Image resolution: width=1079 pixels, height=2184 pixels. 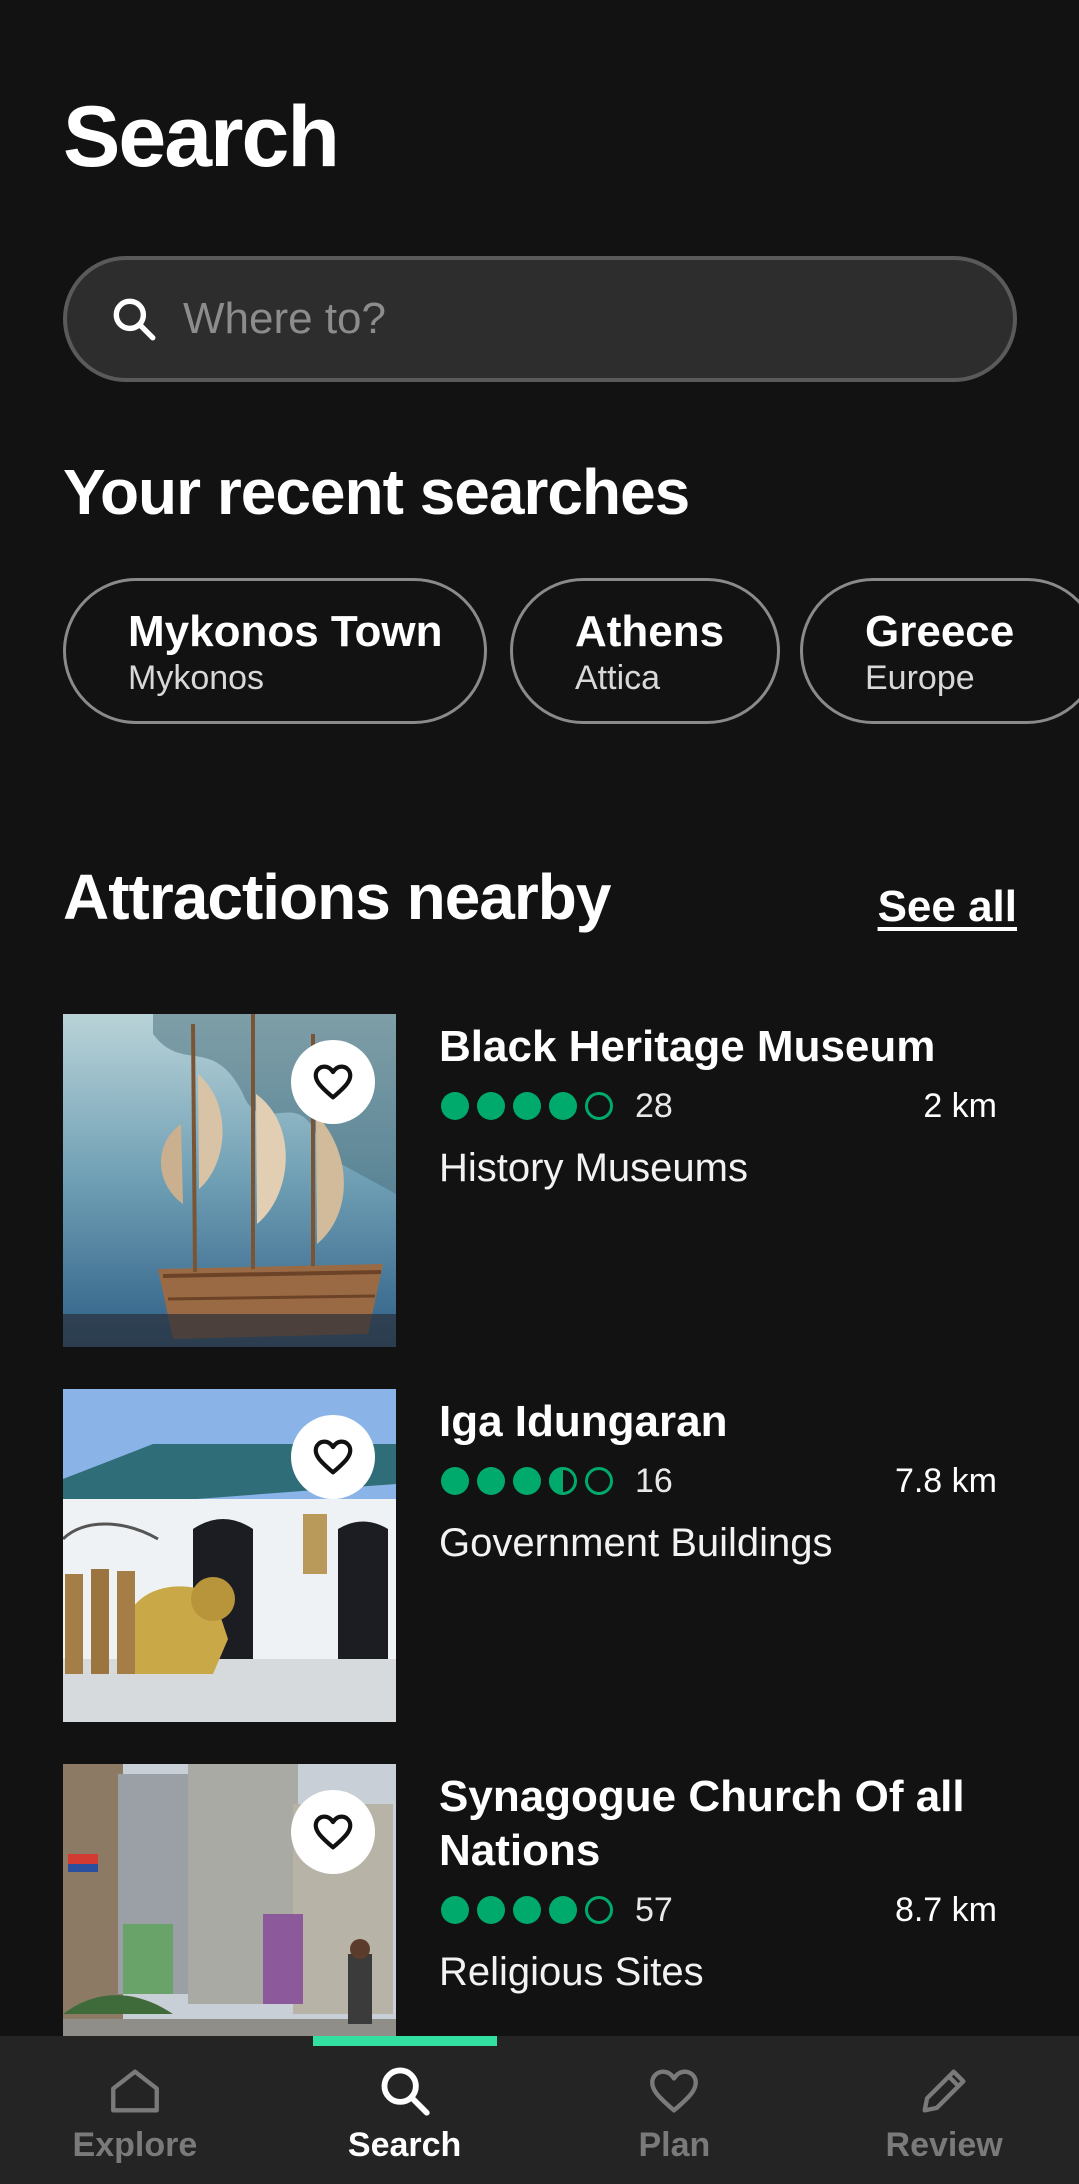 What do you see at coordinates (563, 1481) in the screenshot?
I see `rating-bubble-half` at bounding box center [563, 1481].